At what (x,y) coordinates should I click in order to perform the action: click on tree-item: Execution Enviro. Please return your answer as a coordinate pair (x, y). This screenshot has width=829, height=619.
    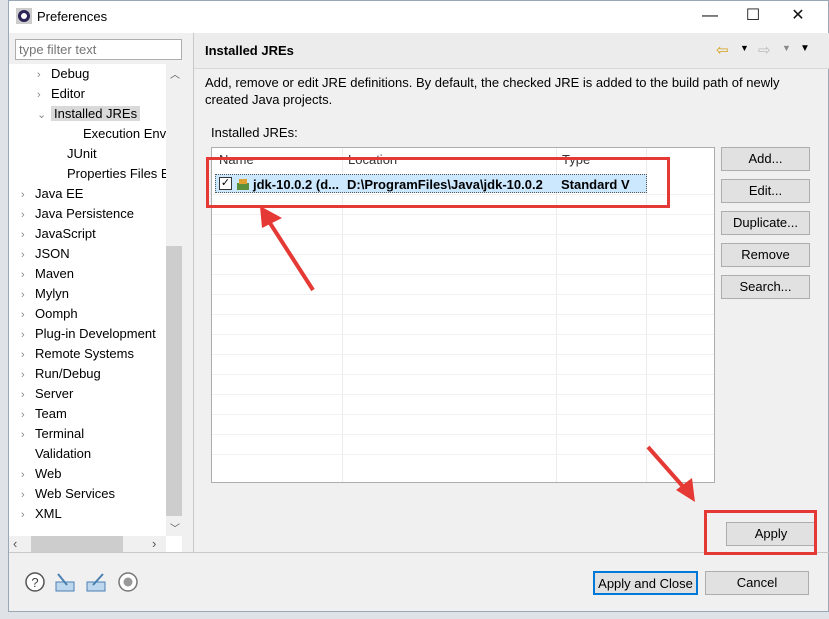
    Looking at the image, I should click on (125, 134).